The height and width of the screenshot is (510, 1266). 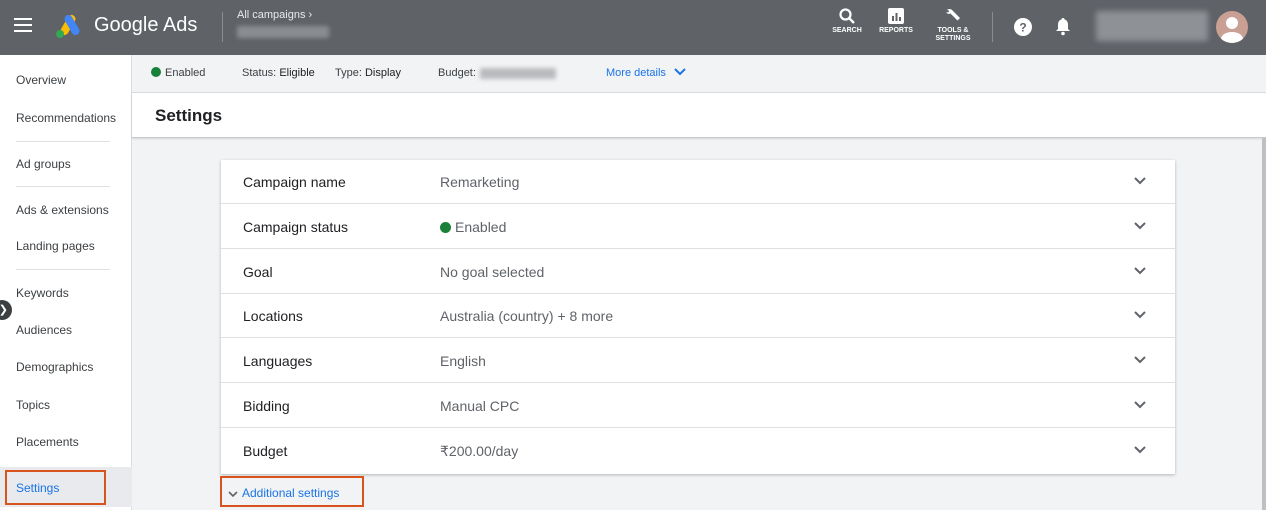 I want to click on setting-value: Manual CPC, so click(x=480, y=406).